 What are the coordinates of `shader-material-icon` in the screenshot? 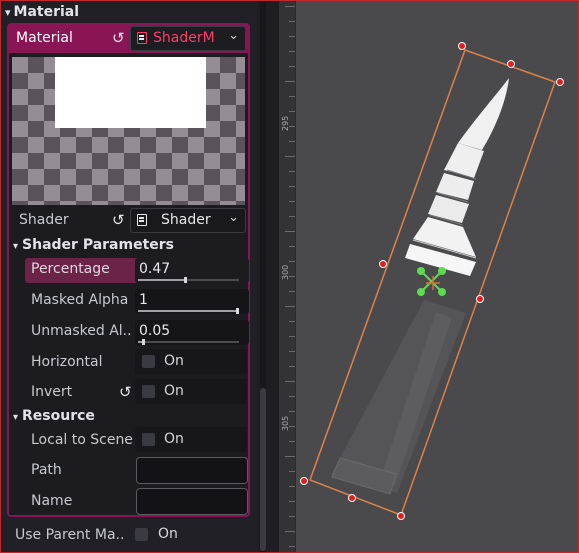 It's located at (142, 38).